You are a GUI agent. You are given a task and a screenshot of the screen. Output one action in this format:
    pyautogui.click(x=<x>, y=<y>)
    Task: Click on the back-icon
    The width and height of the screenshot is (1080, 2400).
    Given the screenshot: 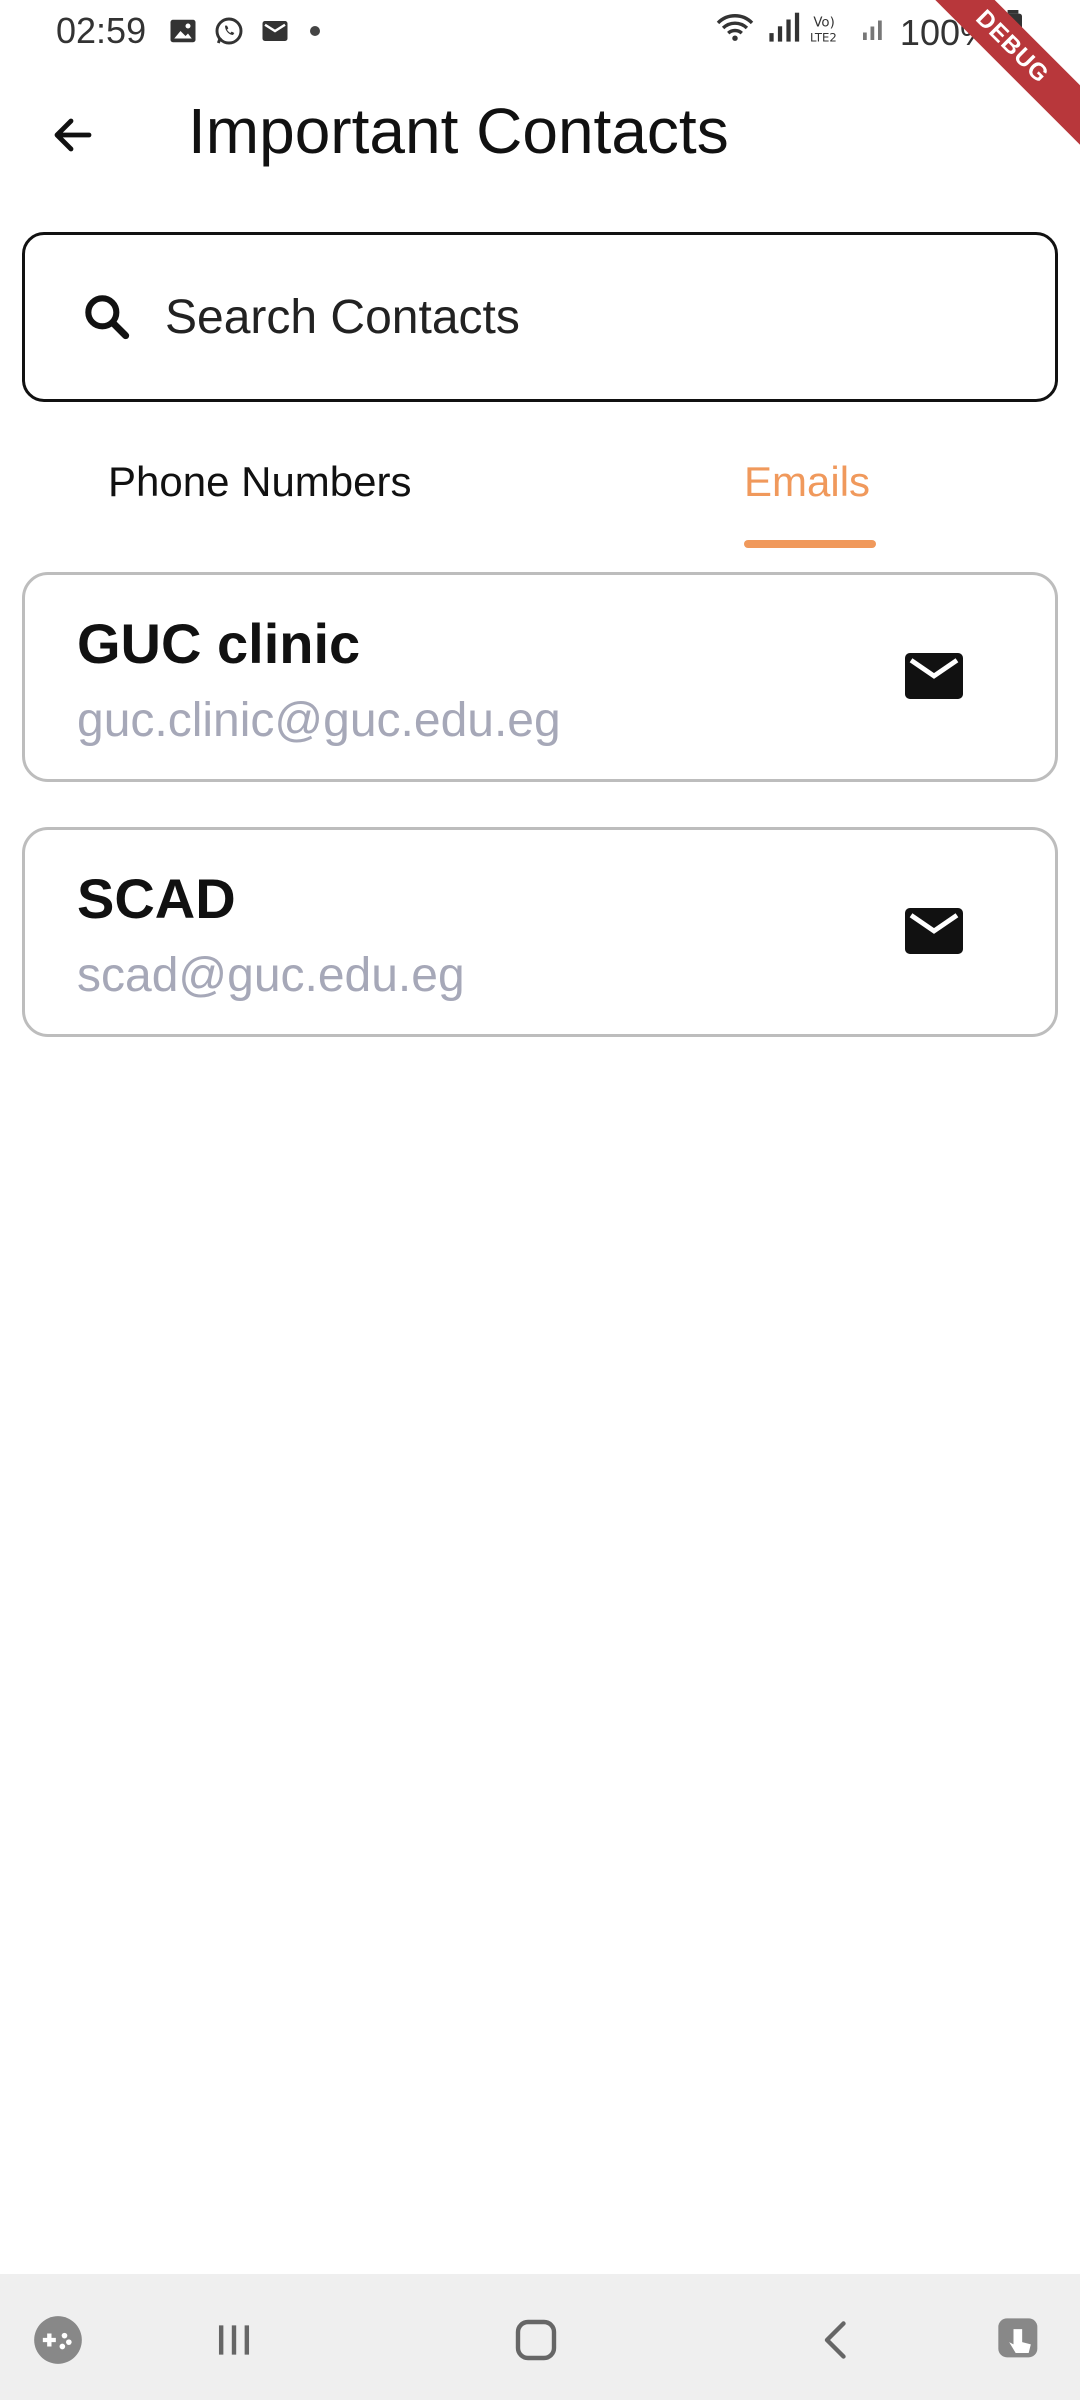 What is the action you would take?
    pyautogui.click(x=835, y=2340)
    